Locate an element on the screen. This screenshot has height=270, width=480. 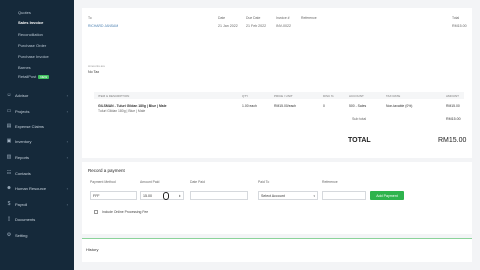
nav-label: Payroll is located at coordinates (21, 204).